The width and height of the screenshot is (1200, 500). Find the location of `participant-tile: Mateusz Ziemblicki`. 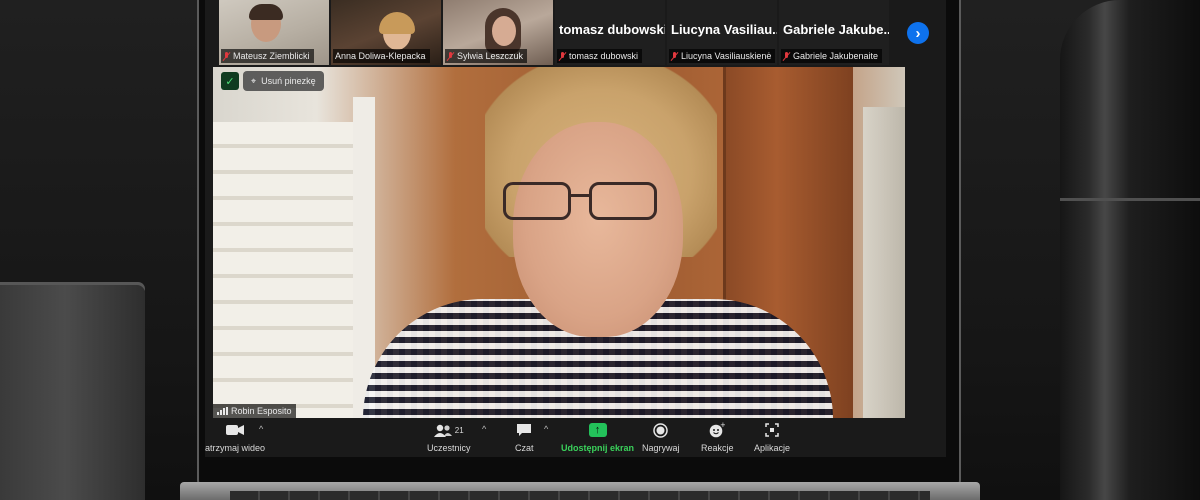

participant-tile: Mateusz Ziemblicki is located at coordinates (274, 32).